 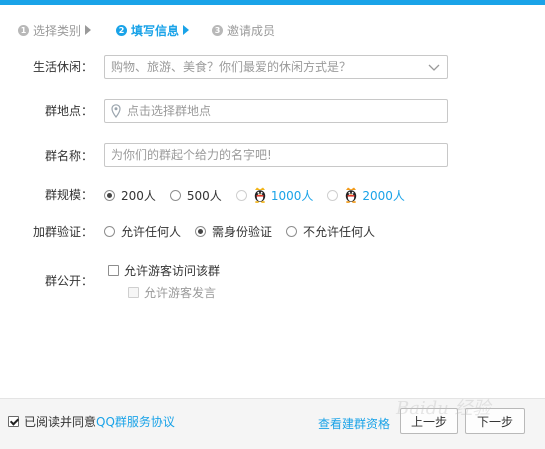 What do you see at coordinates (68, 195) in the screenshot?
I see `group-scale-label: 群规模：` at bounding box center [68, 195].